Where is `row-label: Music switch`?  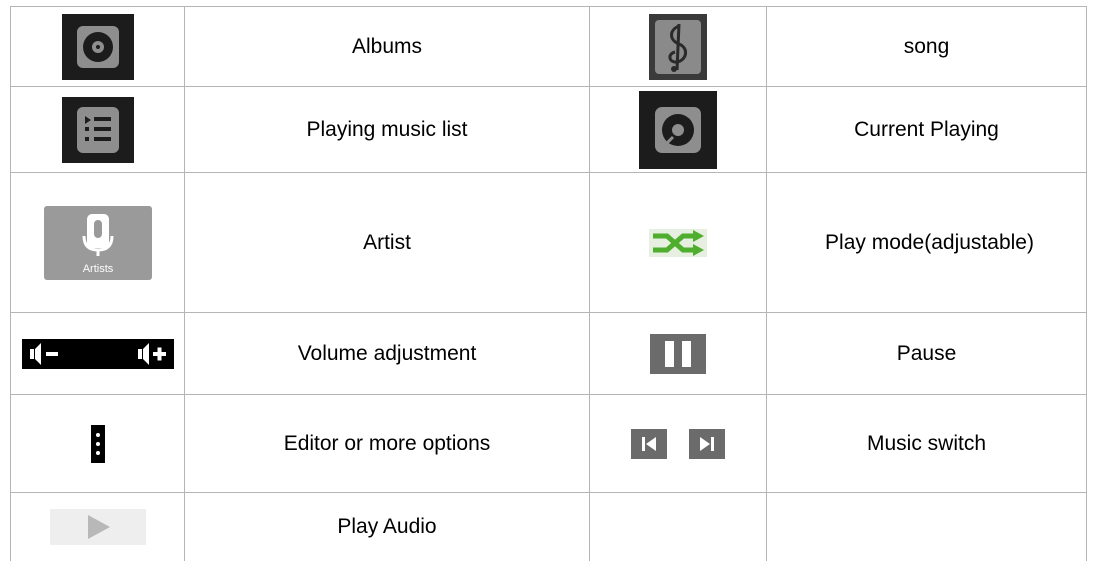 row-label: Music switch is located at coordinates (926, 443).